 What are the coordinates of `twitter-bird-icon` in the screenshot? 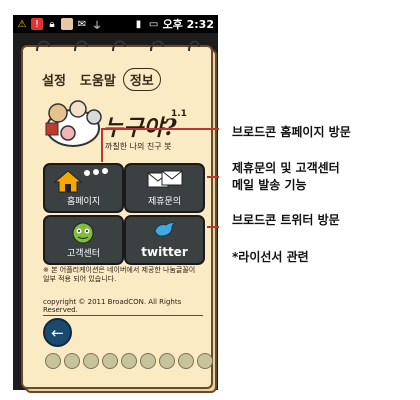 It's located at (165, 229).